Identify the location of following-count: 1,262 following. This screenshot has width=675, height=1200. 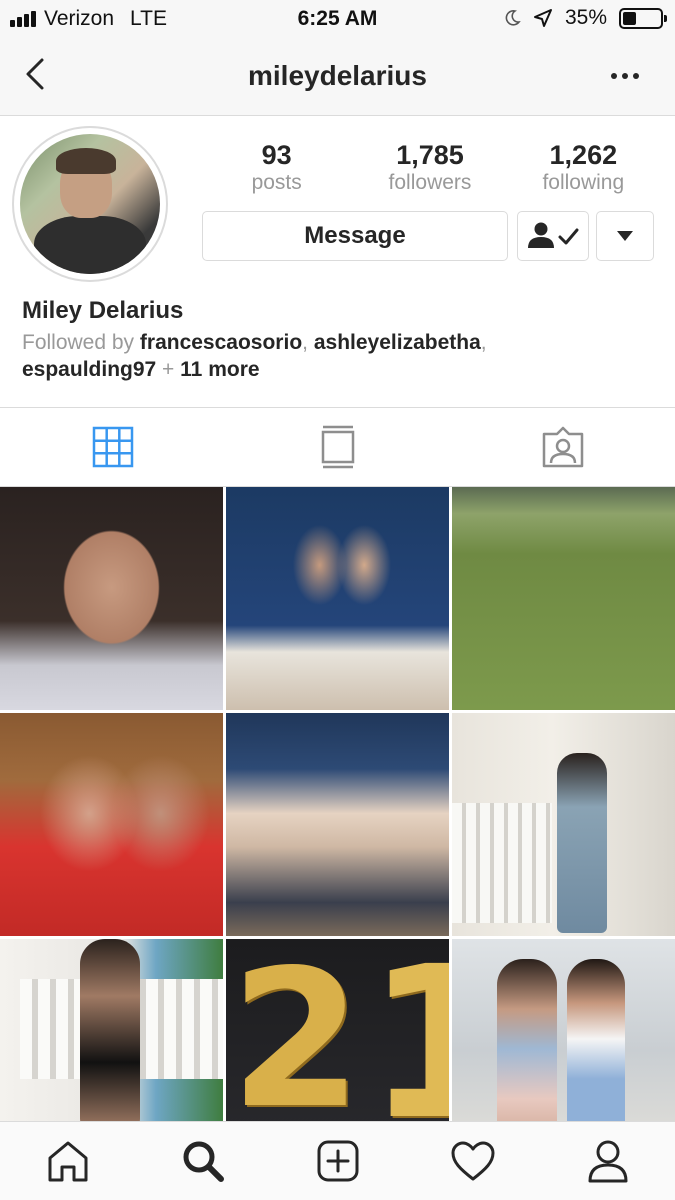
(583, 168).